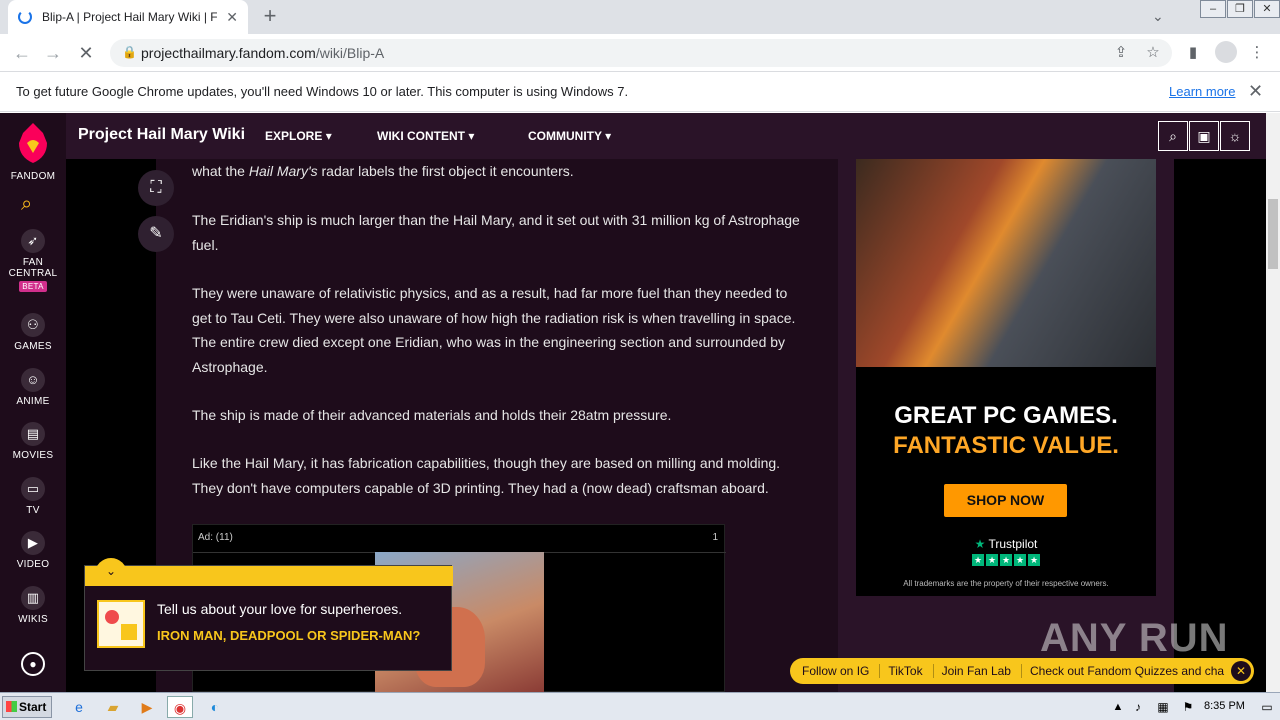 This screenshot has height=720, width=1280. Describe the element at coordinates (982, 671) in the screenshot. I see `link-fan-lab: Join Fan Lab` at that location.